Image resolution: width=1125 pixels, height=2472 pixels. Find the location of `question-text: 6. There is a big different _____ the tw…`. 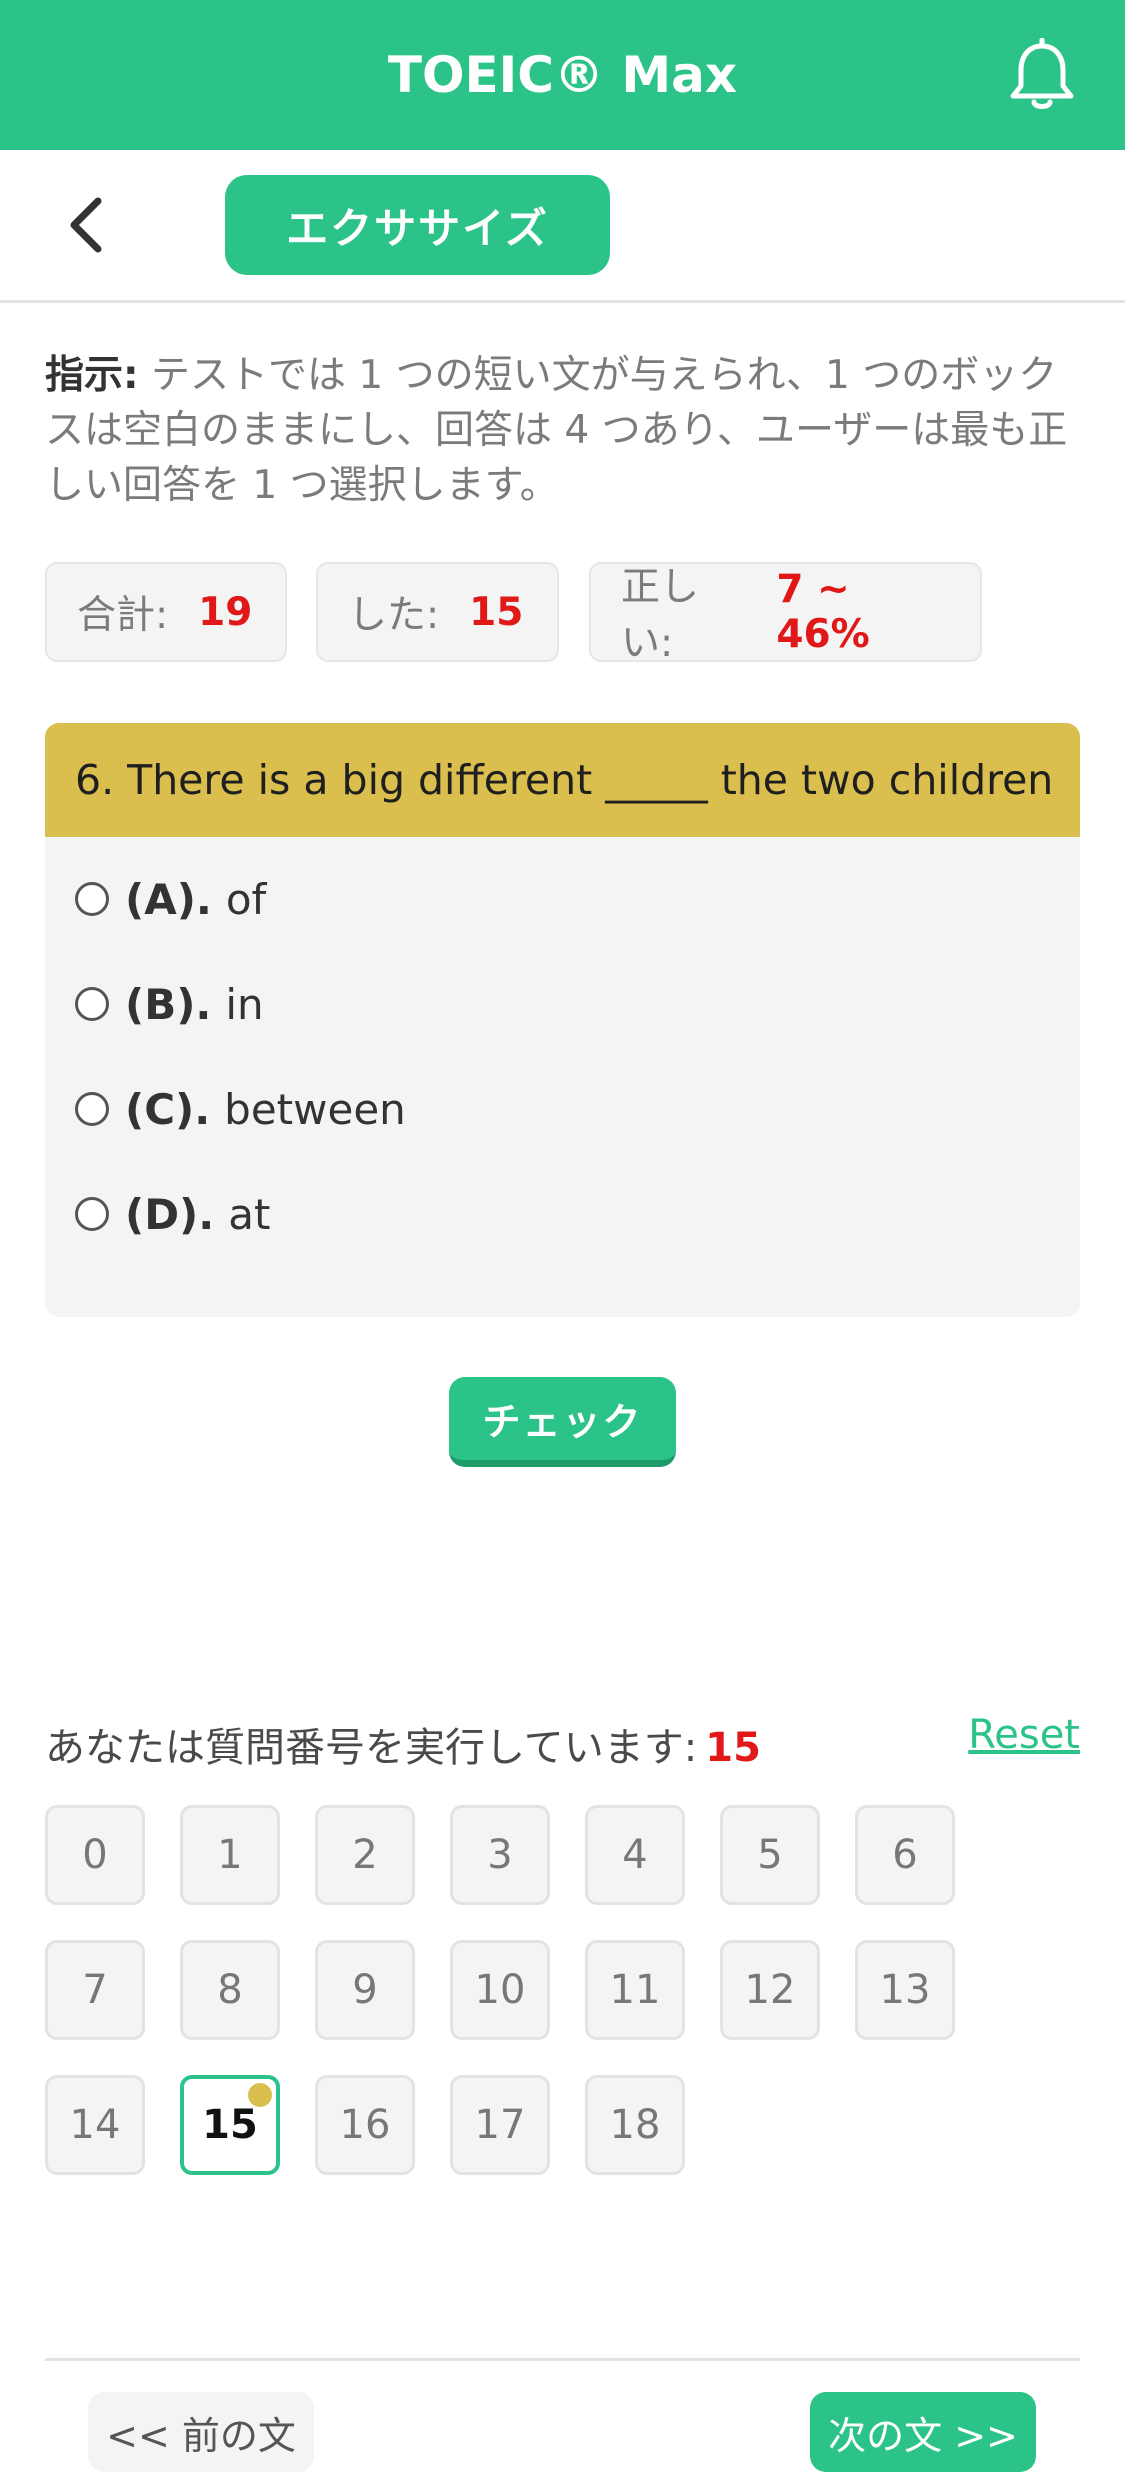

question-text: 6. There is a big different _____ the tw… is located at coordinates (562, 780).